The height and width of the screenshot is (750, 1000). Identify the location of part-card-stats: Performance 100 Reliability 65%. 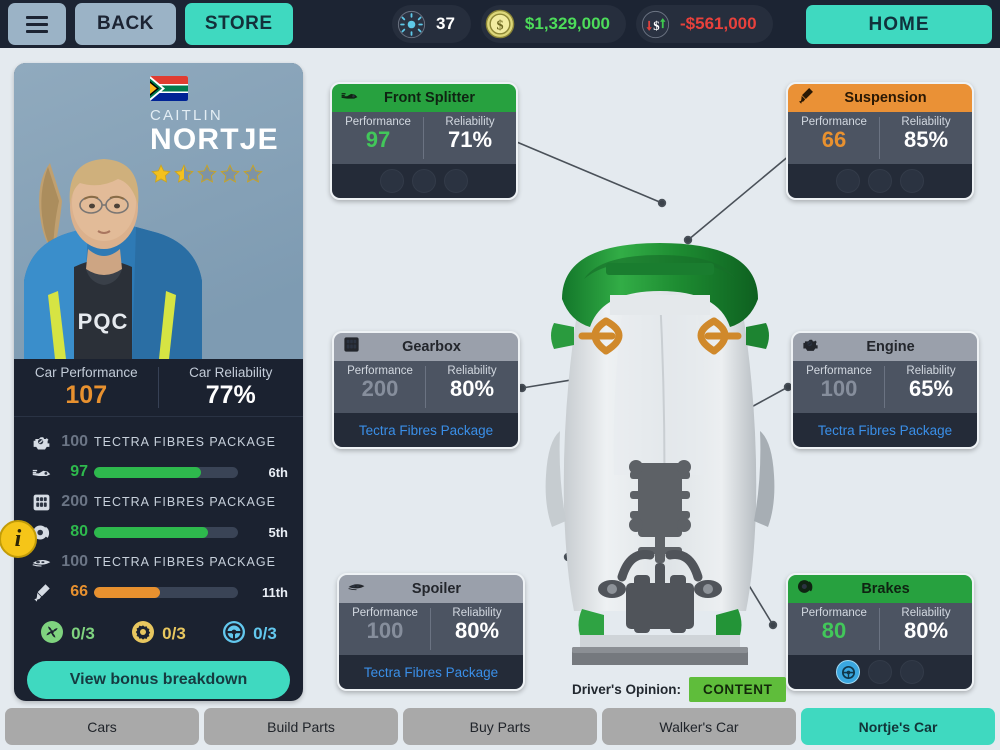
(885, 387).